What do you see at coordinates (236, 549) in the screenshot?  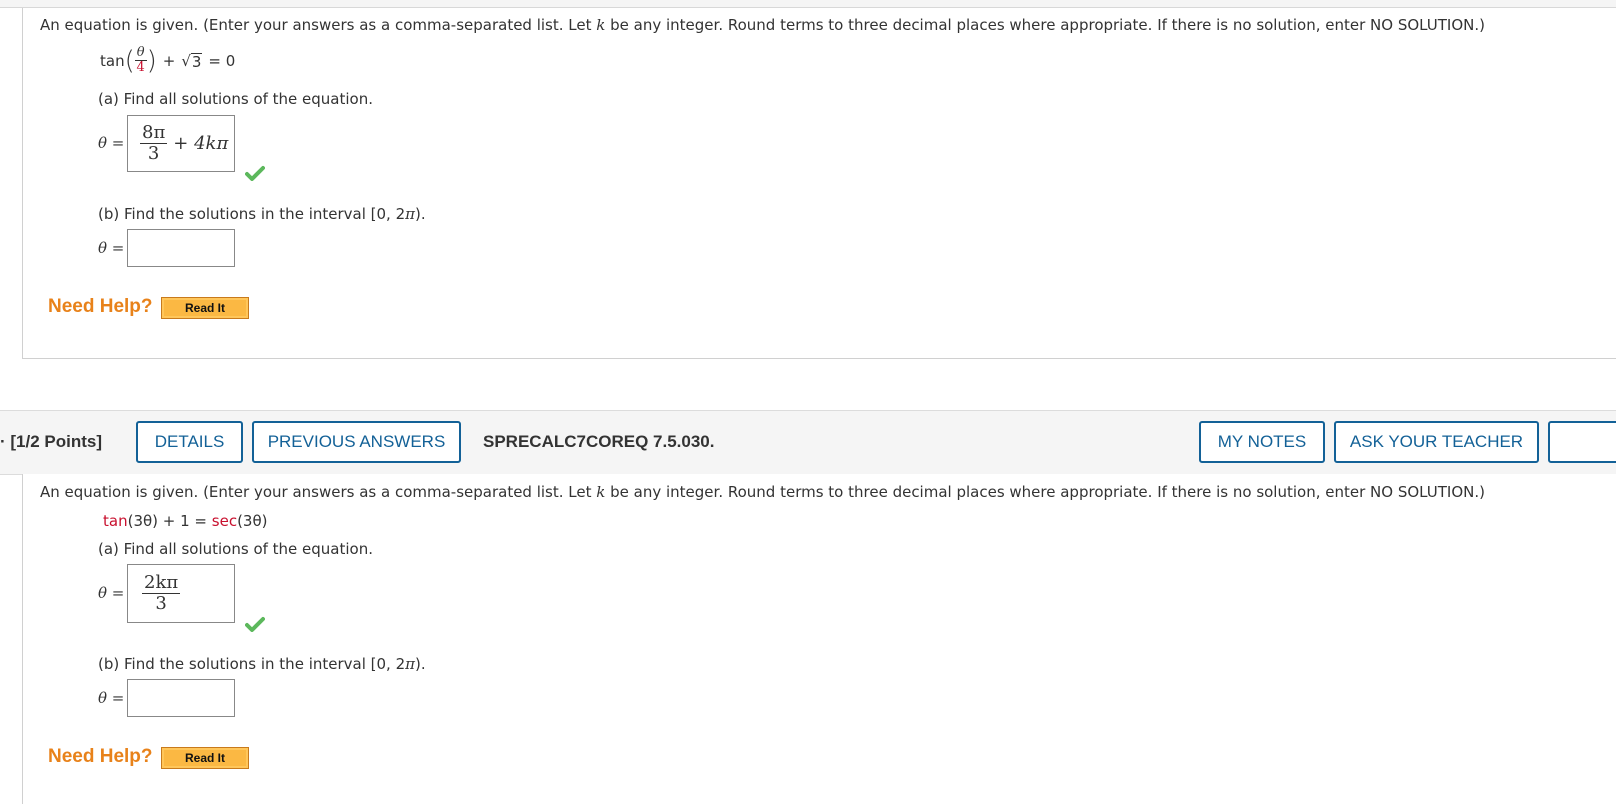 I see `question-2-part-a-label: (a) Find all solutions of the equation.` at bounding box center [236, 549].